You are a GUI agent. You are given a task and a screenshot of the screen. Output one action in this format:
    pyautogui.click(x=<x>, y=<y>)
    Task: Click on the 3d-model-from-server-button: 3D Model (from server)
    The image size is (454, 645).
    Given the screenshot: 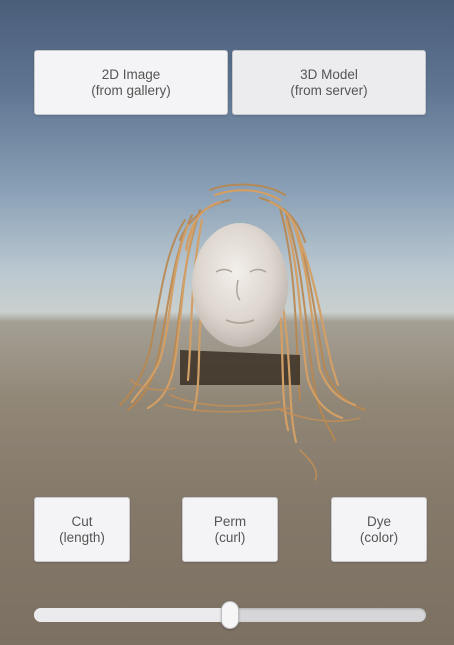 What is the action you would take?
    pyautogui.click(x=329, y=82)
    